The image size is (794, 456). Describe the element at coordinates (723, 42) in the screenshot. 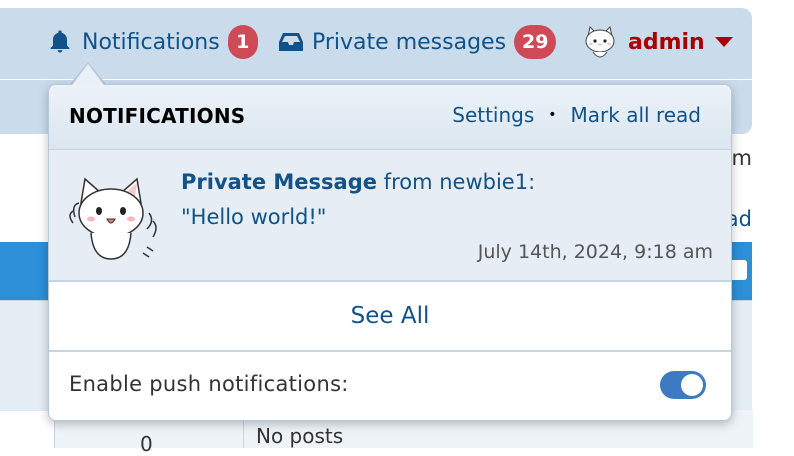

I see `caret-down-icon` at that location.